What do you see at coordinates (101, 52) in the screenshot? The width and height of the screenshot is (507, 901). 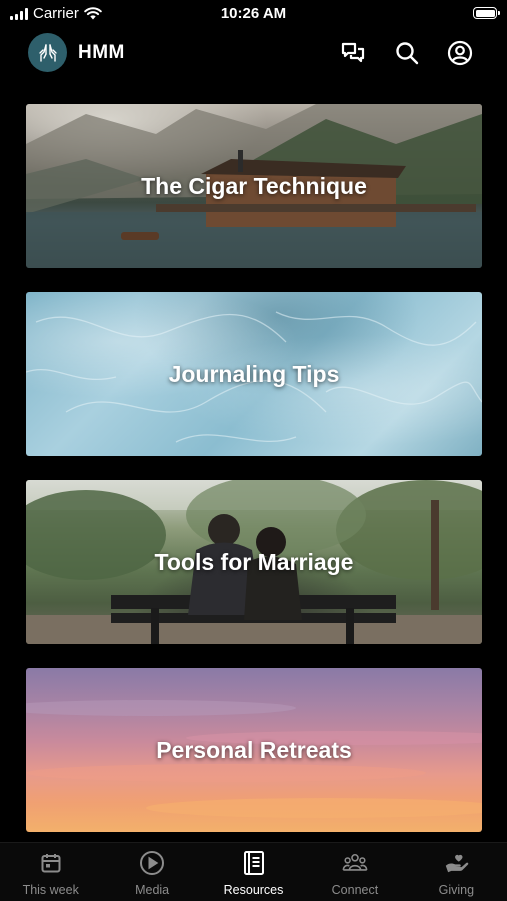 I see `app-name: HMM` at bounding box center [101, 52].